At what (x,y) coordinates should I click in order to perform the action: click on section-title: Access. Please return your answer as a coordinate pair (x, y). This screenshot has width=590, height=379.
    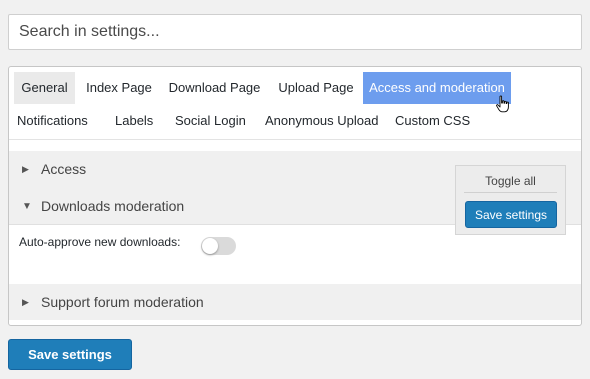
    Looking at the image, I should click on (64, 169).